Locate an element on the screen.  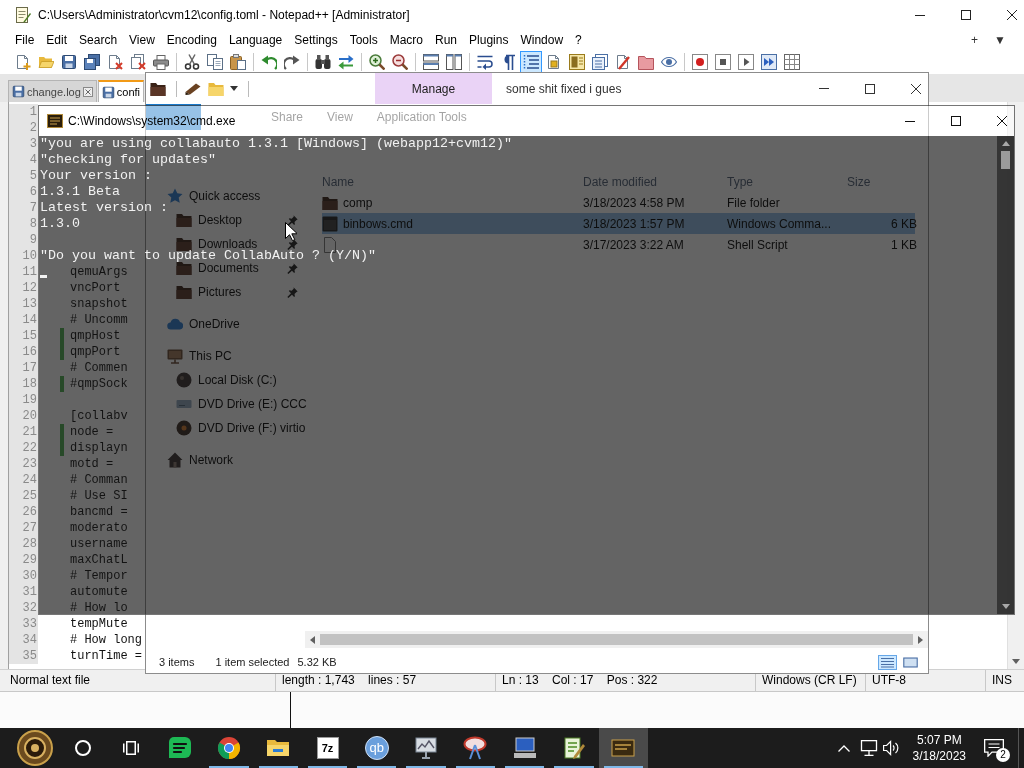
scroll-left-icon is located at coordinates (312, 639).